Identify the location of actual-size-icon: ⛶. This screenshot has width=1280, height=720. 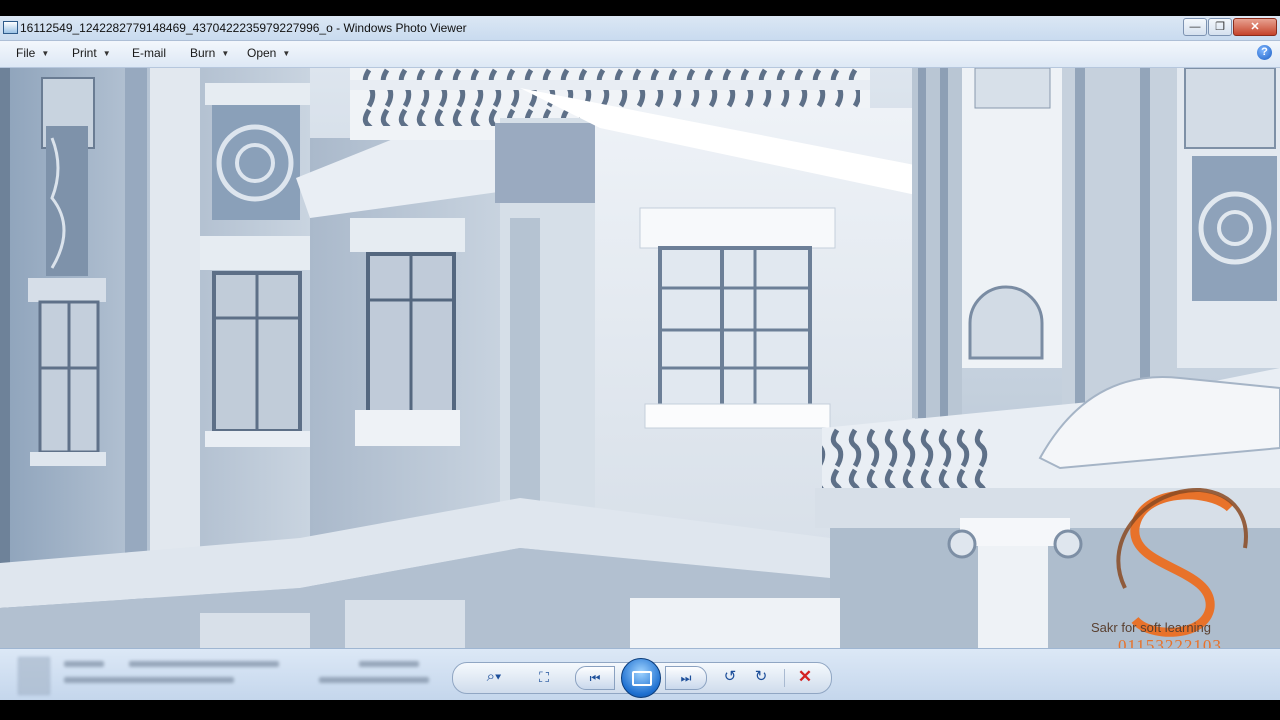
(544, 677).